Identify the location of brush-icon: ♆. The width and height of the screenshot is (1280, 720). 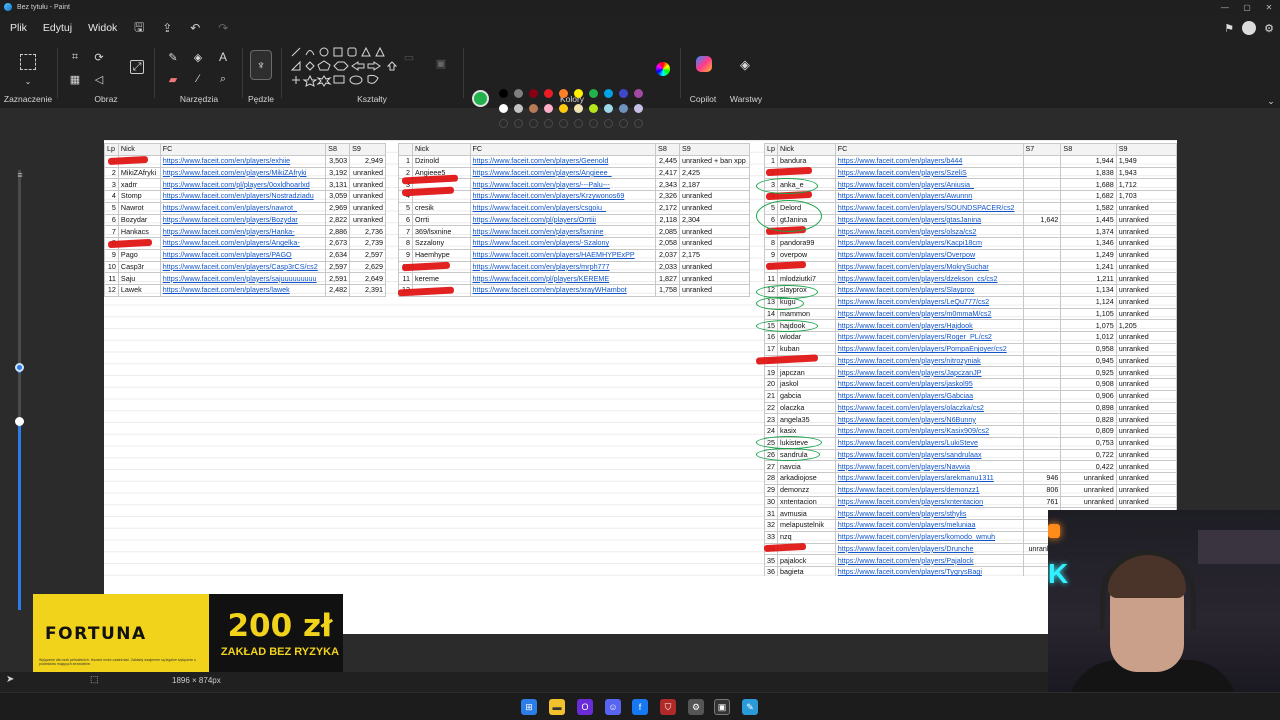
(261, 65).